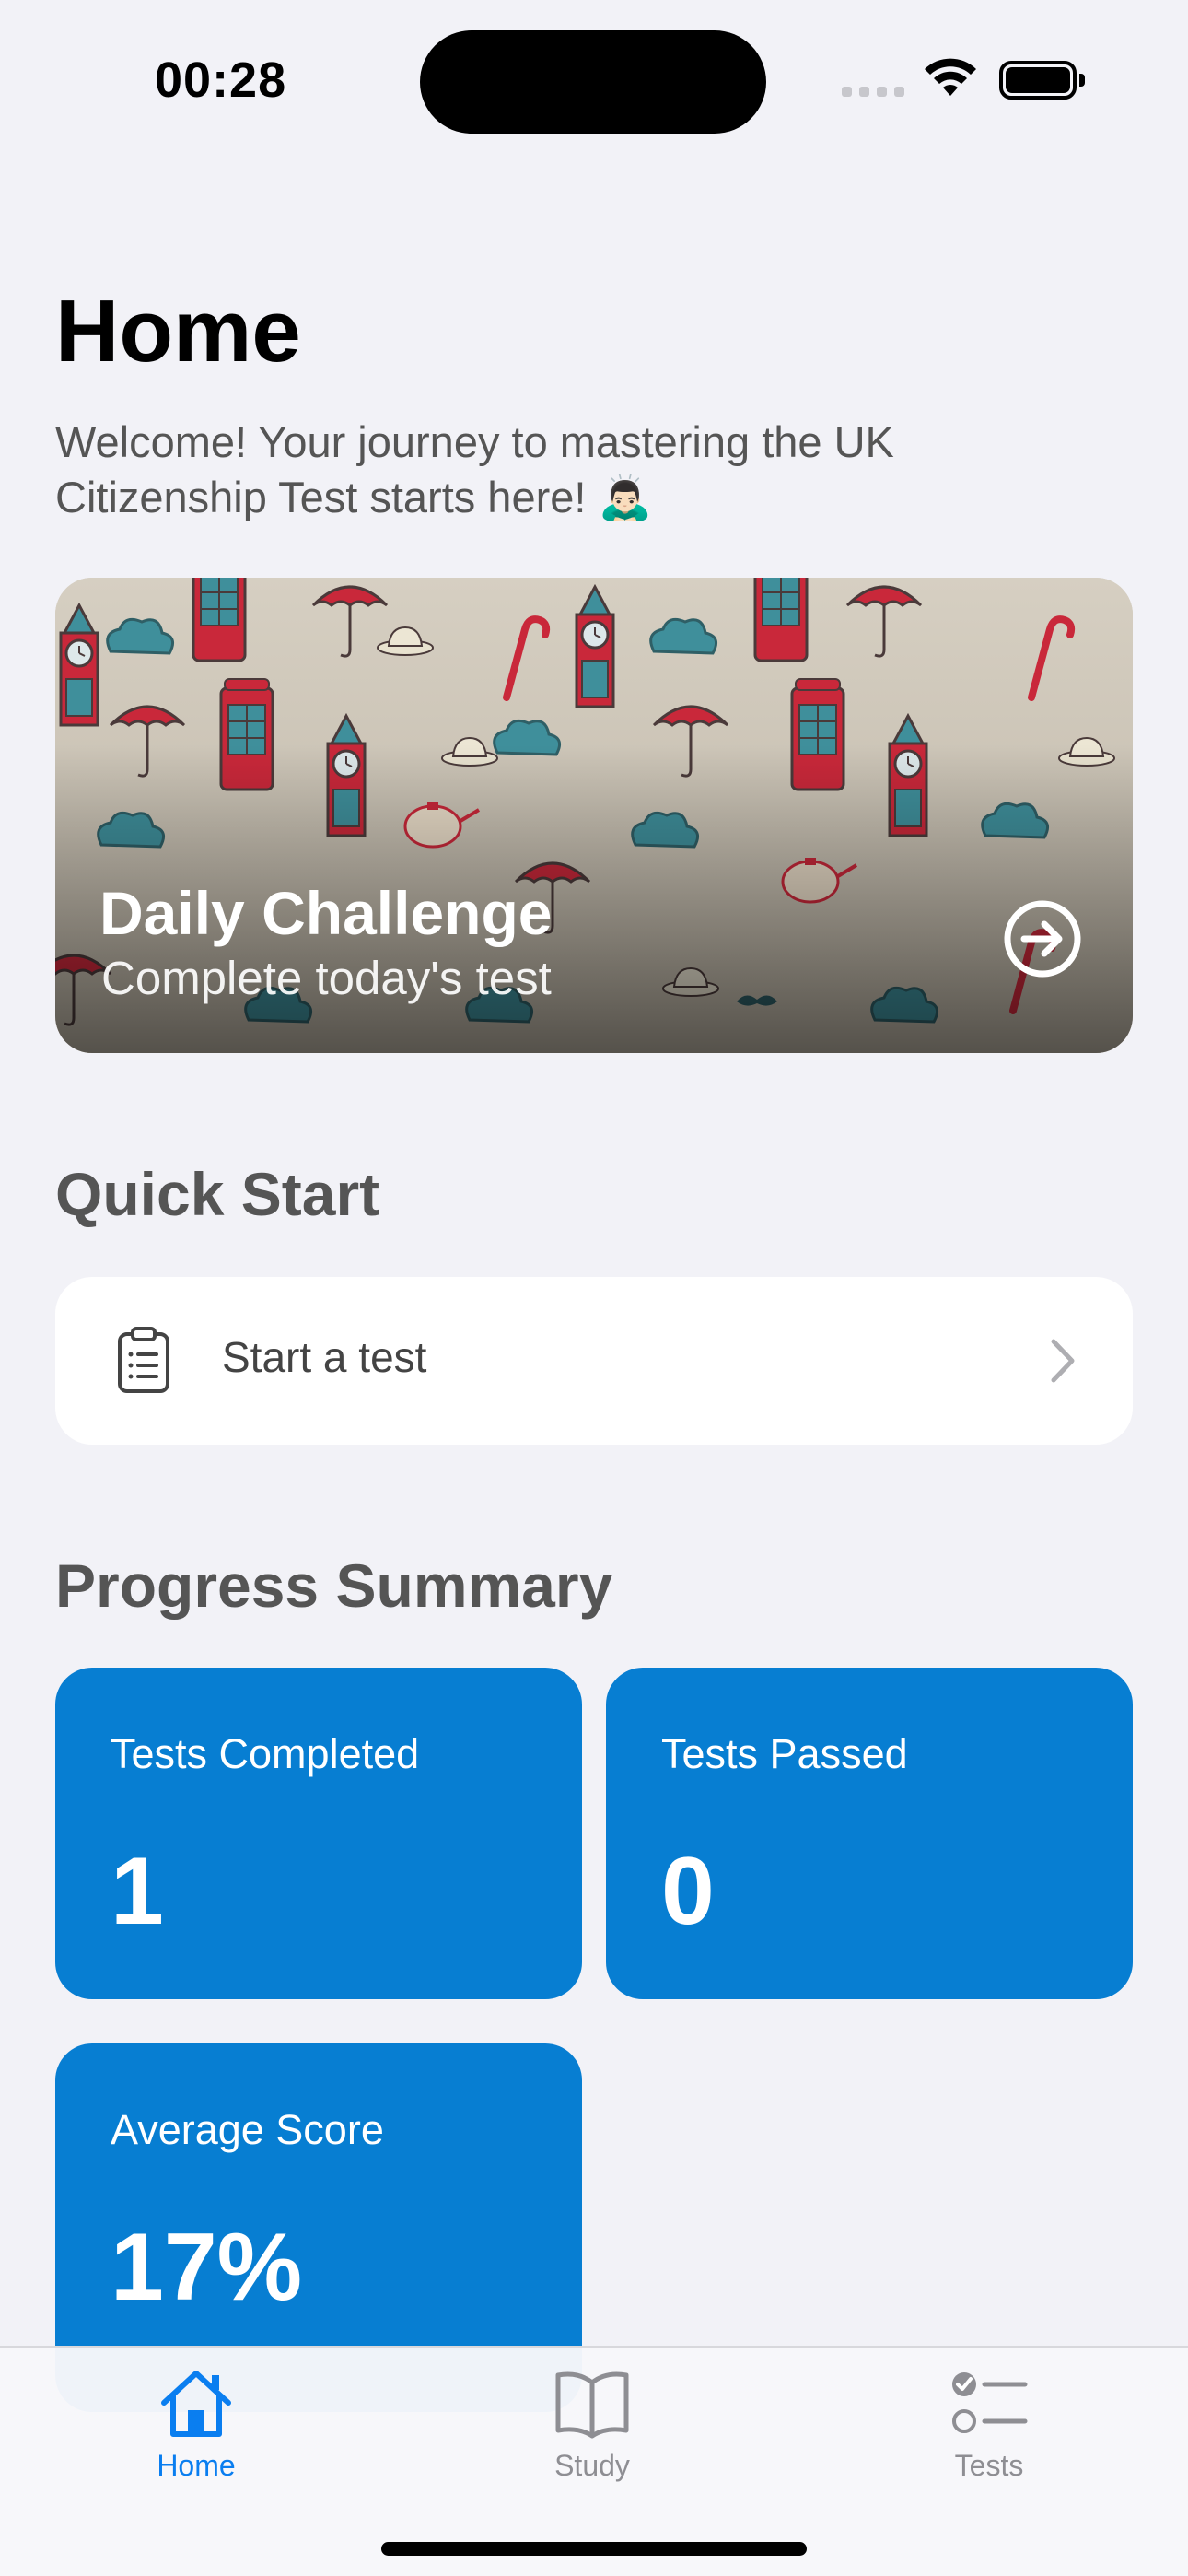 The height and width of the screenshot is (2576, 1188). I want to click on stat-label: Tests Passed, so click(784, 1754).